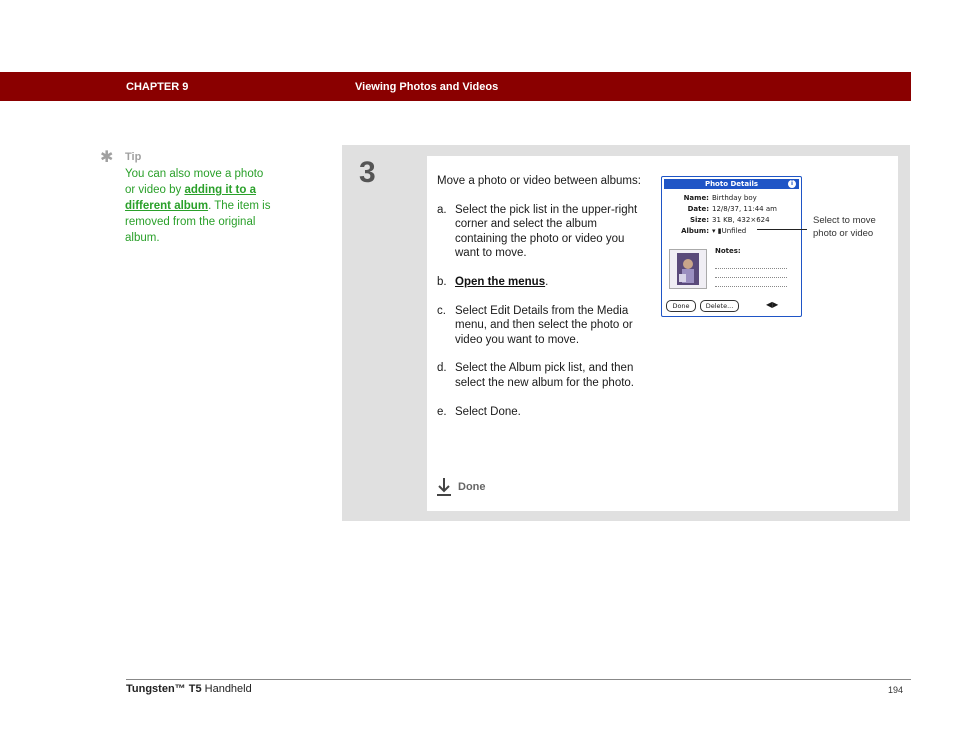 Image resolution: width=954 pixels, height=738 pixels. Describe the element at coordinates (367, 172) in the screenshot. I see `step-number: 3` at that location.